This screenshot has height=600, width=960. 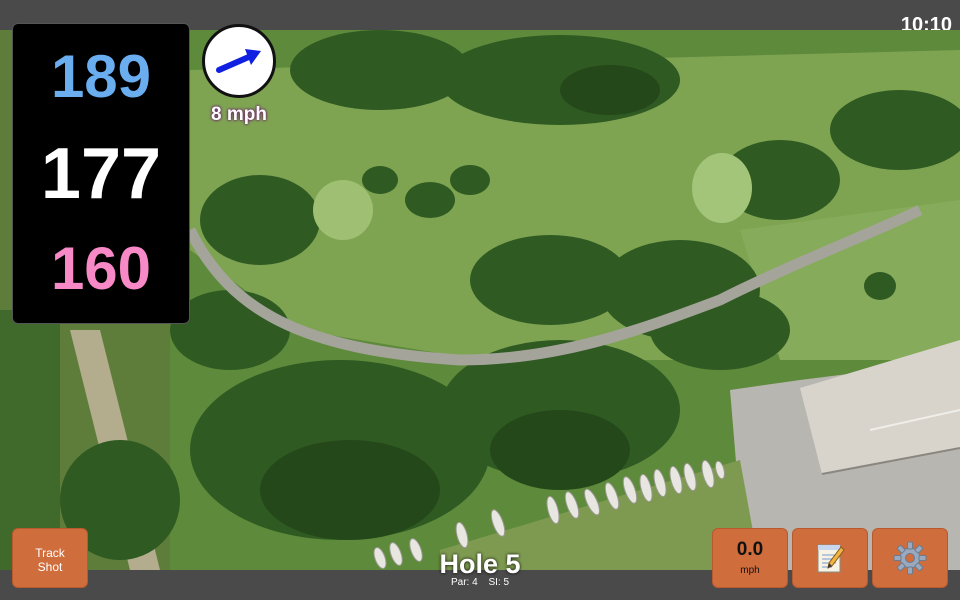 I want to click on middle-distance: 177, so click(x=101, y=174).